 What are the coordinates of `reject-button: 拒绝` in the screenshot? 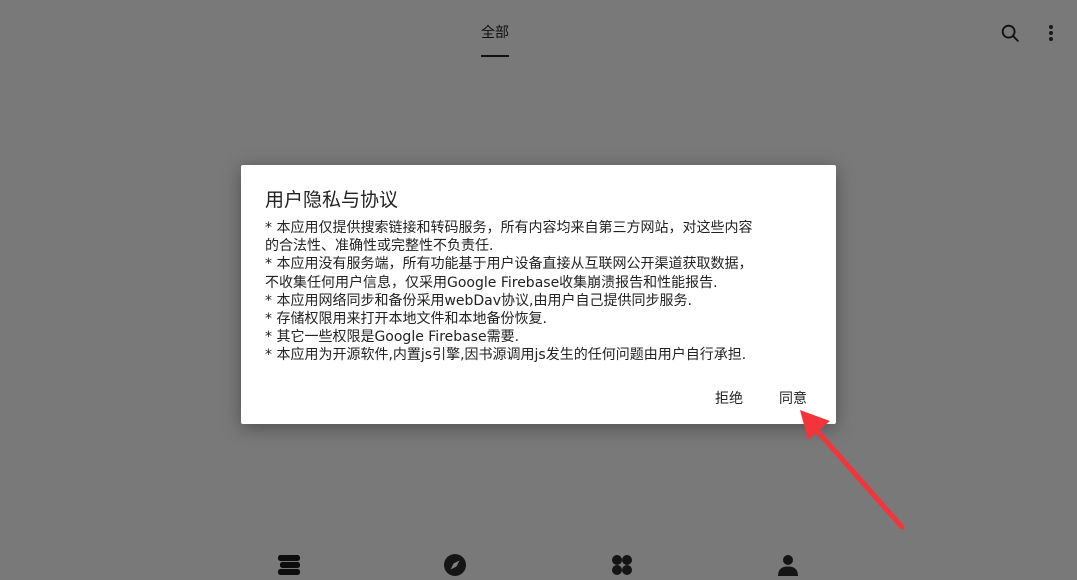 It's located at (729, 398).